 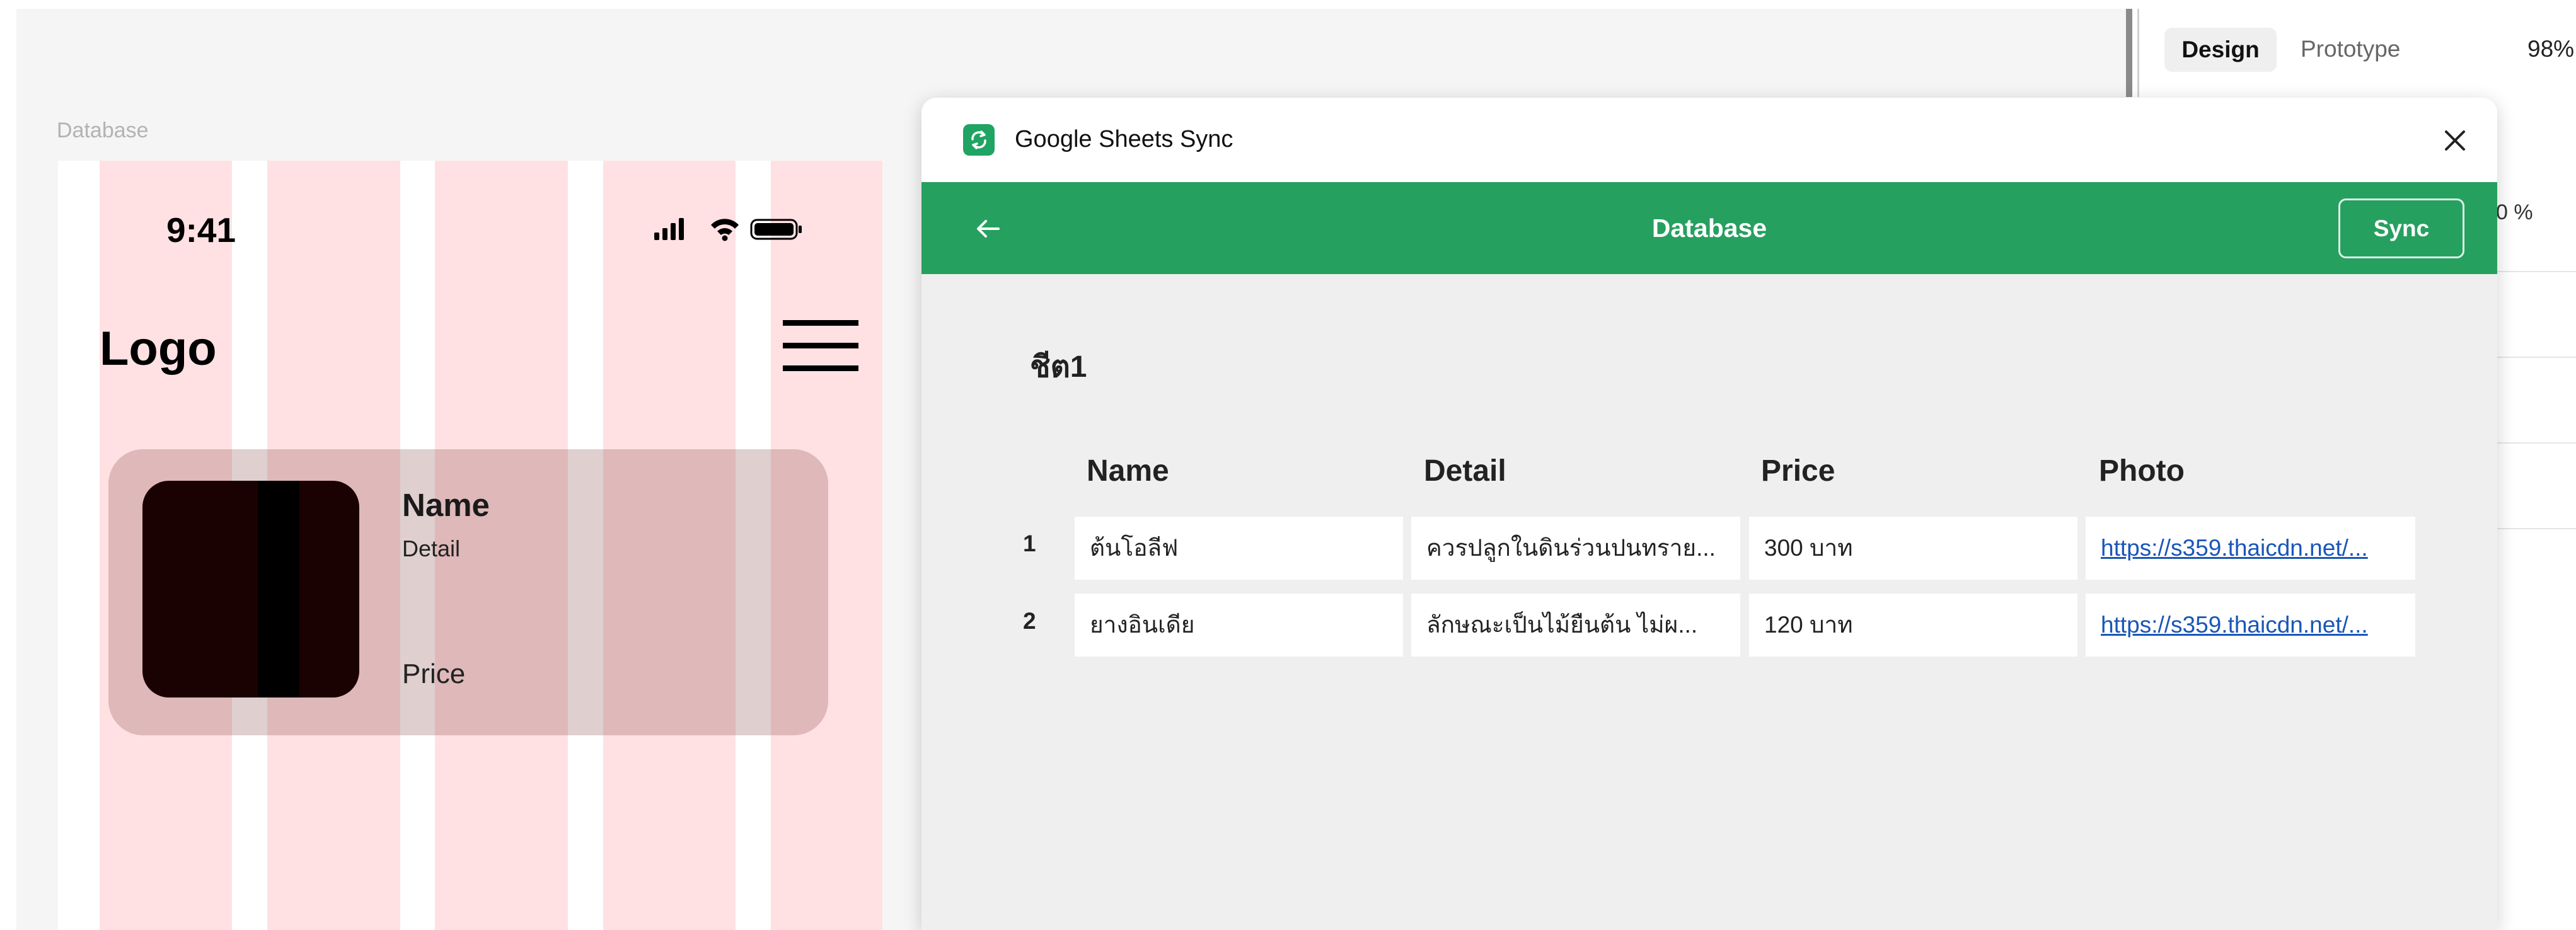 What do you see at coordinates (431, 548) in the screenshot?
I see `card-detail: Detail` at bounding box center [431, 548].